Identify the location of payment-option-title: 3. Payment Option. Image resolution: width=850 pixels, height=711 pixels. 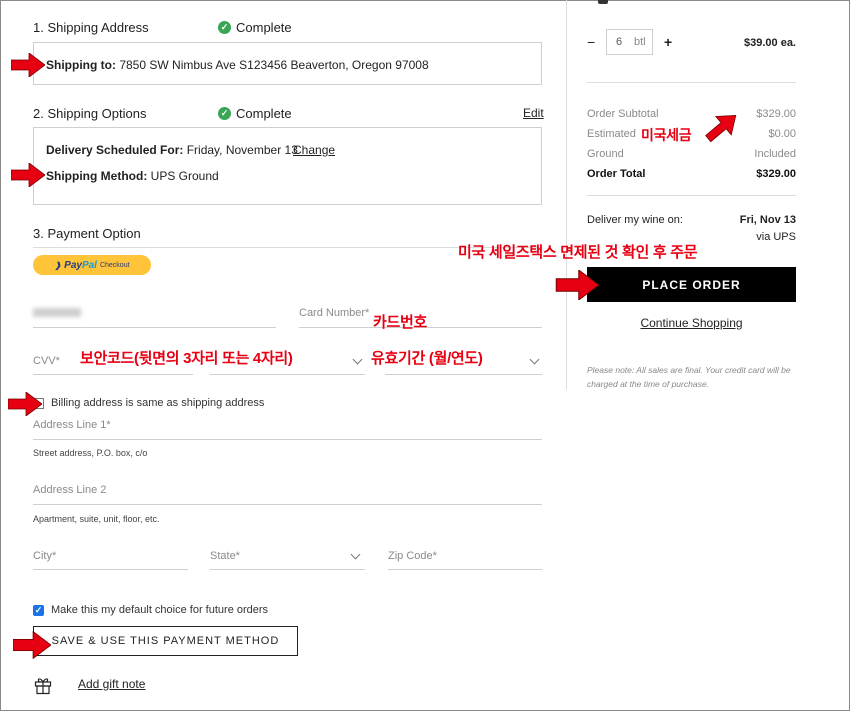
(87, 233).